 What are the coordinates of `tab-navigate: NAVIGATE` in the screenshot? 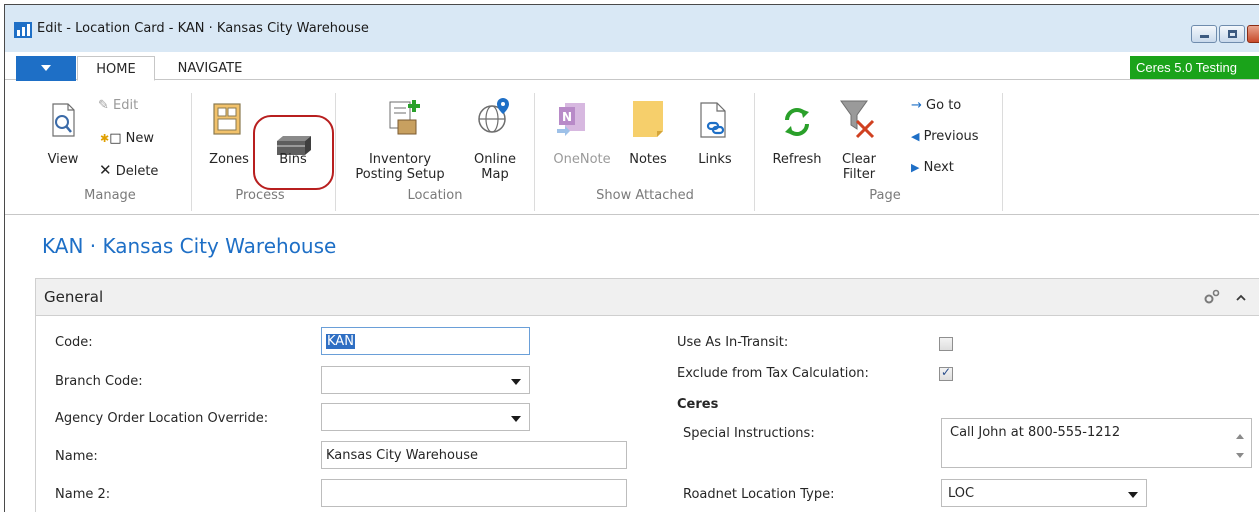 It's located at (210, 68).